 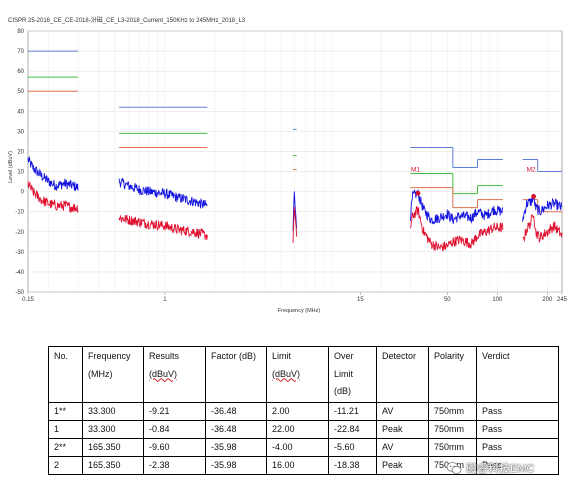 What do you see at coordinates (352, 411) in the screenshot?
I see `table-cell: -11.21` at bounding box center [352, 411].